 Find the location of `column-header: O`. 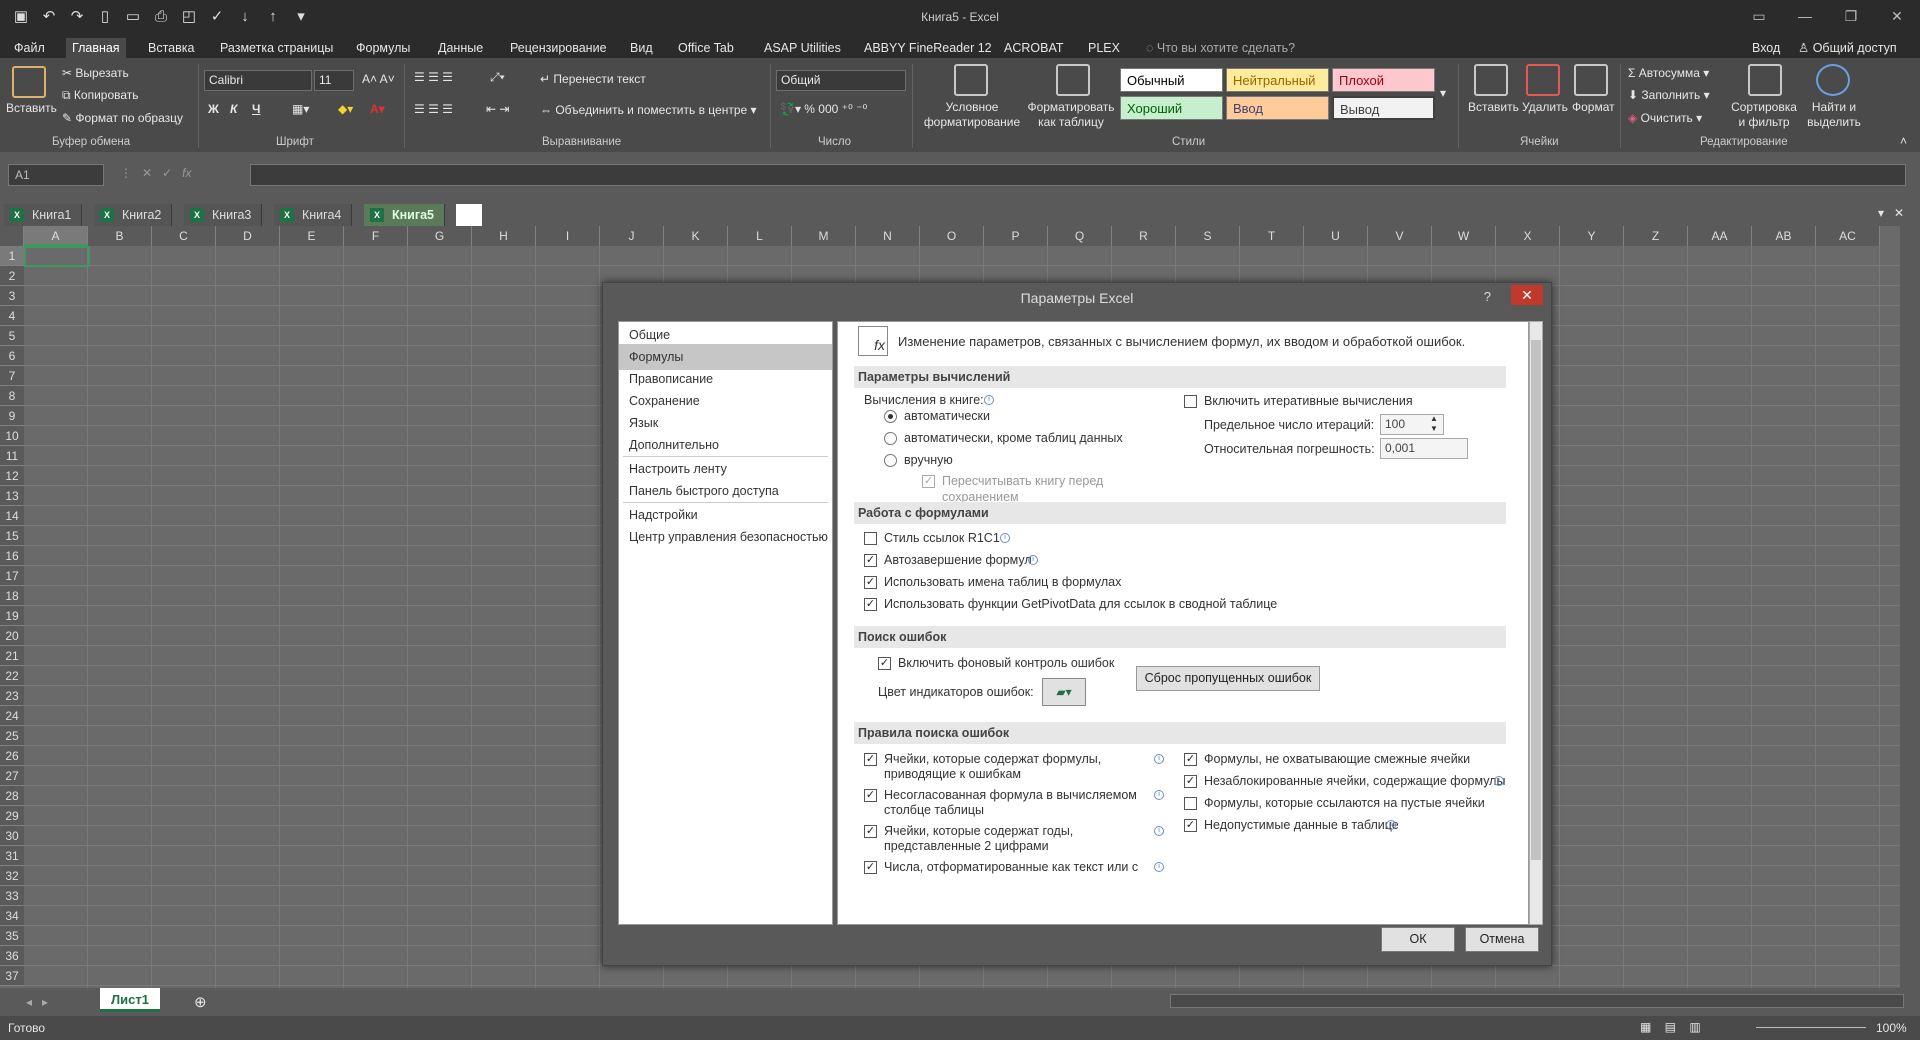

column-header: O is located at coordinates (952, 236).